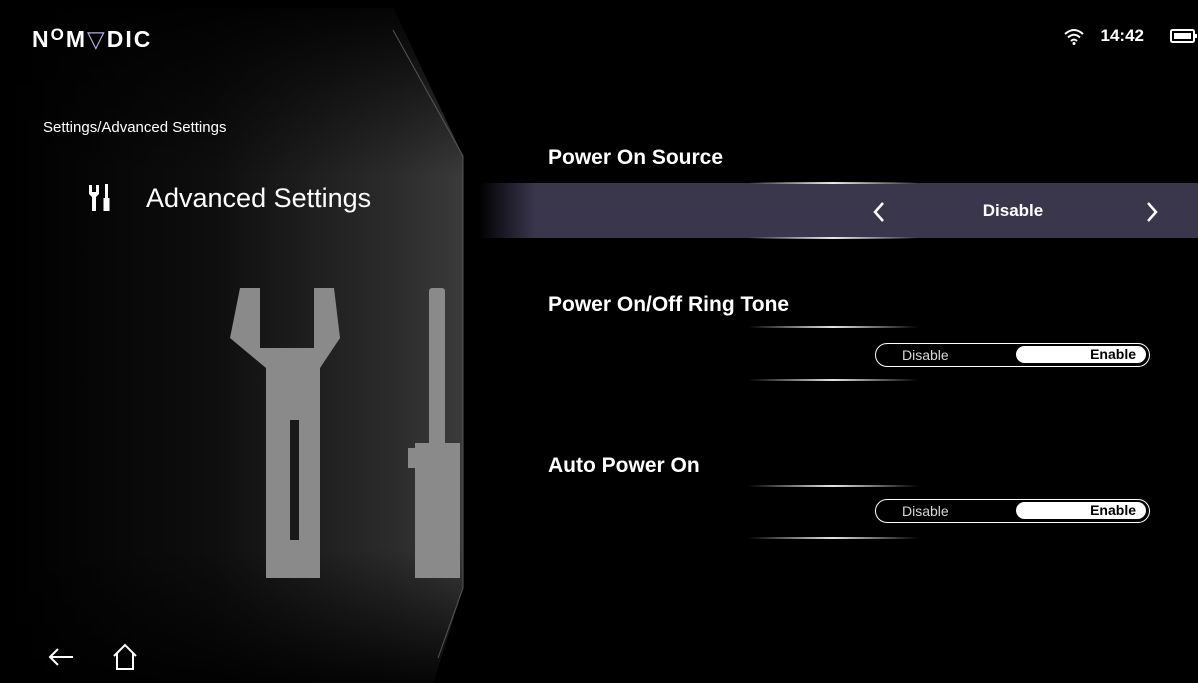 This screenshot has width=1198, height=683. I want to click on home-button, so click(125, 657).